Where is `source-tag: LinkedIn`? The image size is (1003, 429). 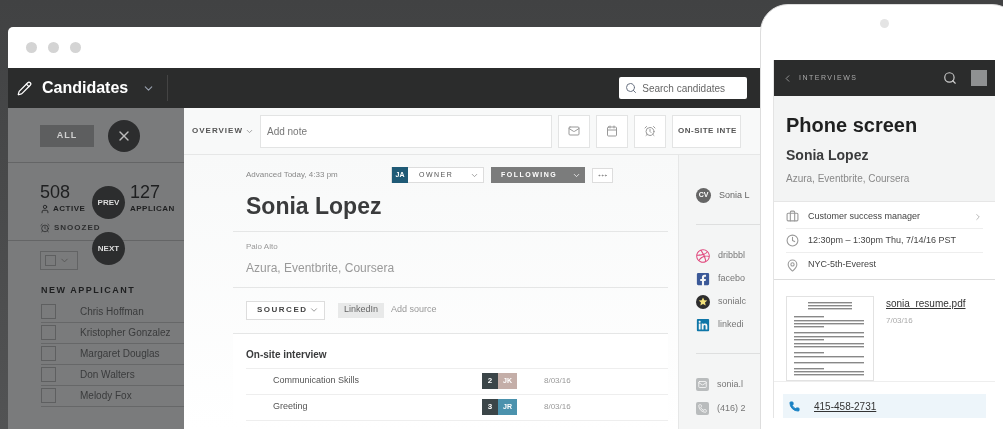
source-tag: LinkedIn is located at coordinates (361, 310).